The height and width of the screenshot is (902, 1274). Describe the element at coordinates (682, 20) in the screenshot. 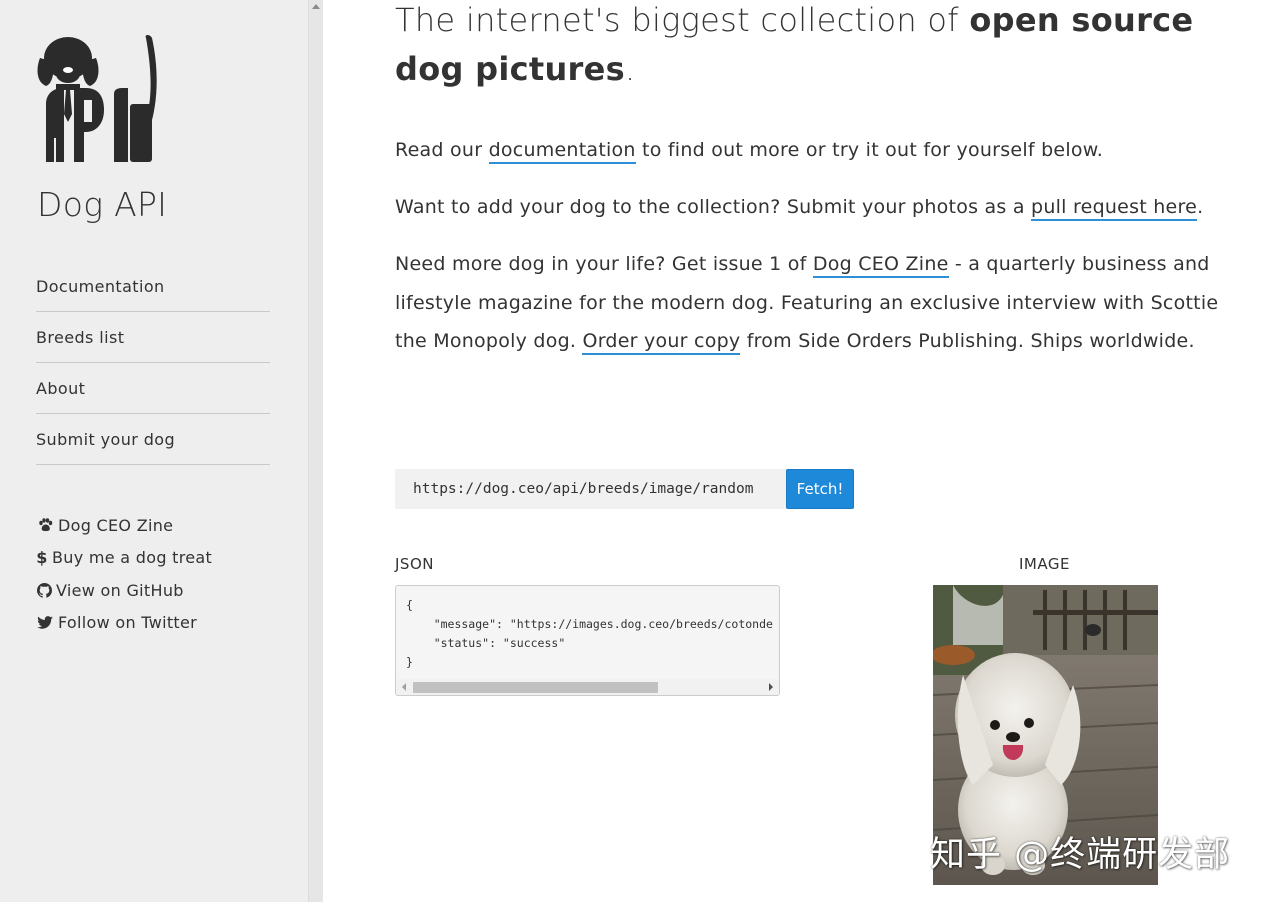

I see `headline-prefix: The internet's biggest collection of` at that location.